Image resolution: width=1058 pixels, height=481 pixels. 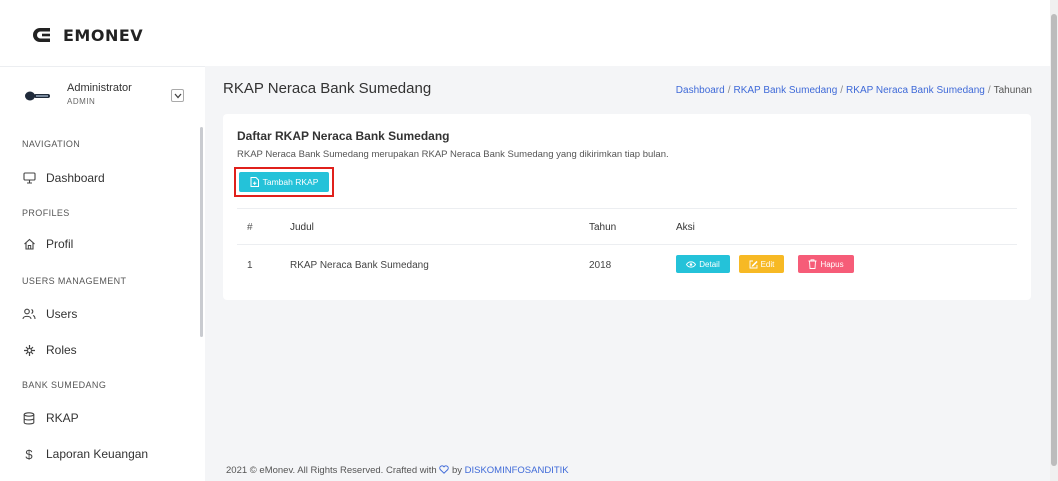 What do you see at coordinates (785, 90) in the screenshot?
I see `breadcrumb-link-rkap-bank-sumedang: RKAP Bank Sumedang` at bounding box center [785, 90].